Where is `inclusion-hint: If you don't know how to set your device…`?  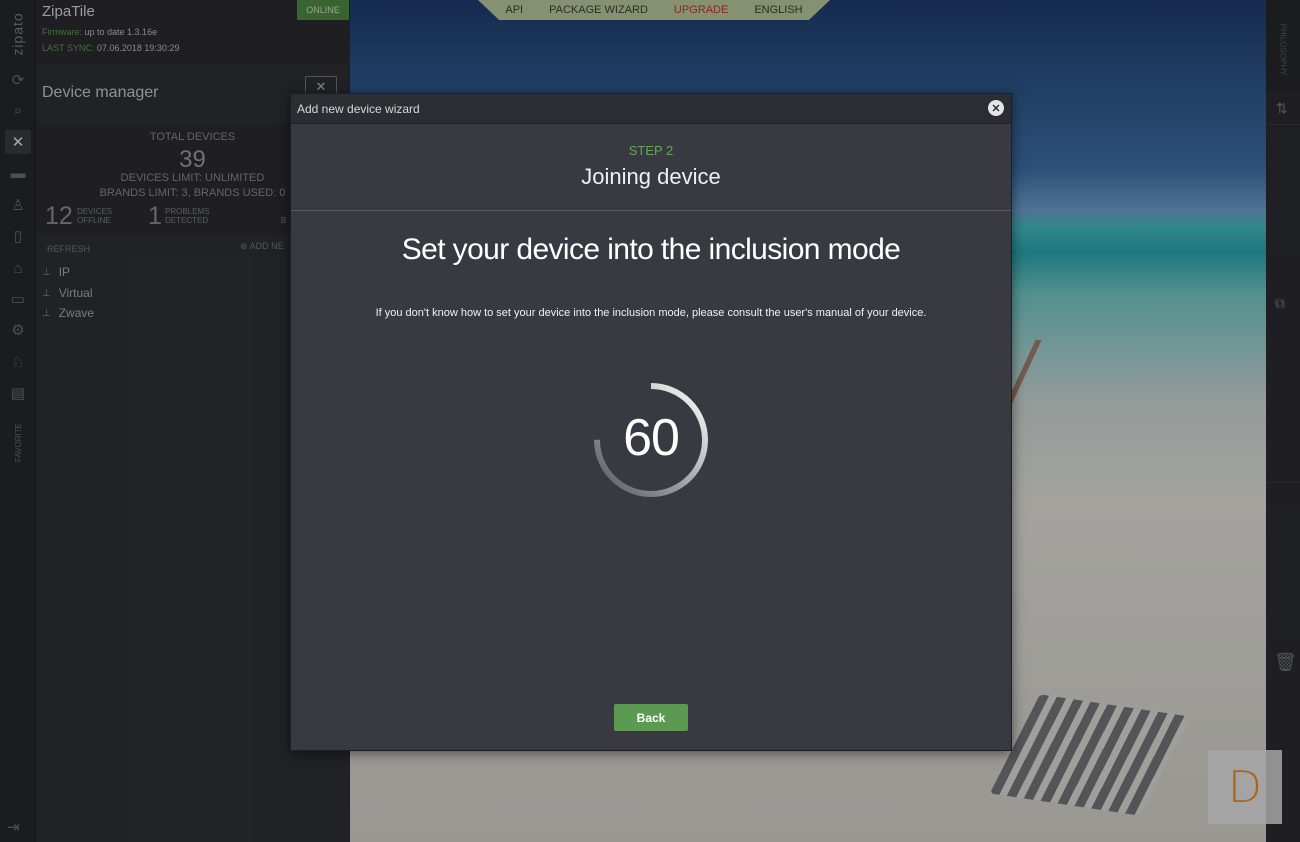 inclusion-hint: If you don't know how to set your device… is located at coordinates (651, 313).